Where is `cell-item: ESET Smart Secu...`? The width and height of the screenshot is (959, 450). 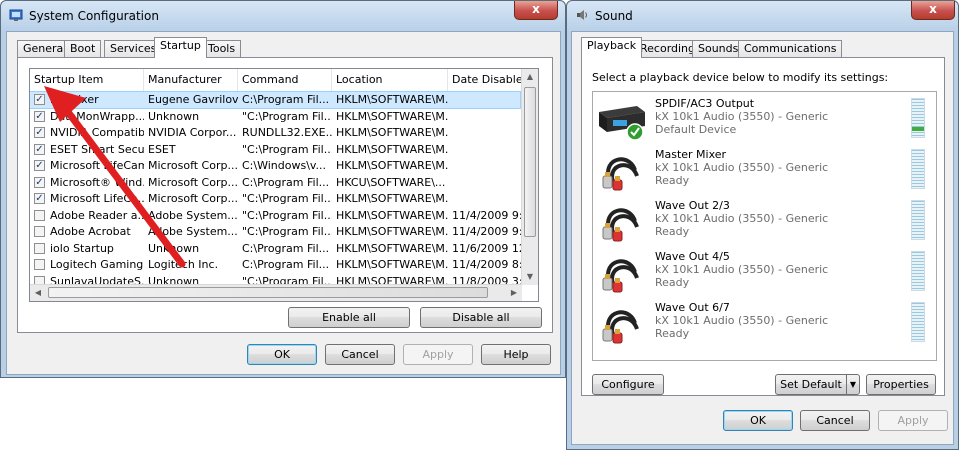 cell-item: ESET Smart Secu... is located at coordinates (97, 149).